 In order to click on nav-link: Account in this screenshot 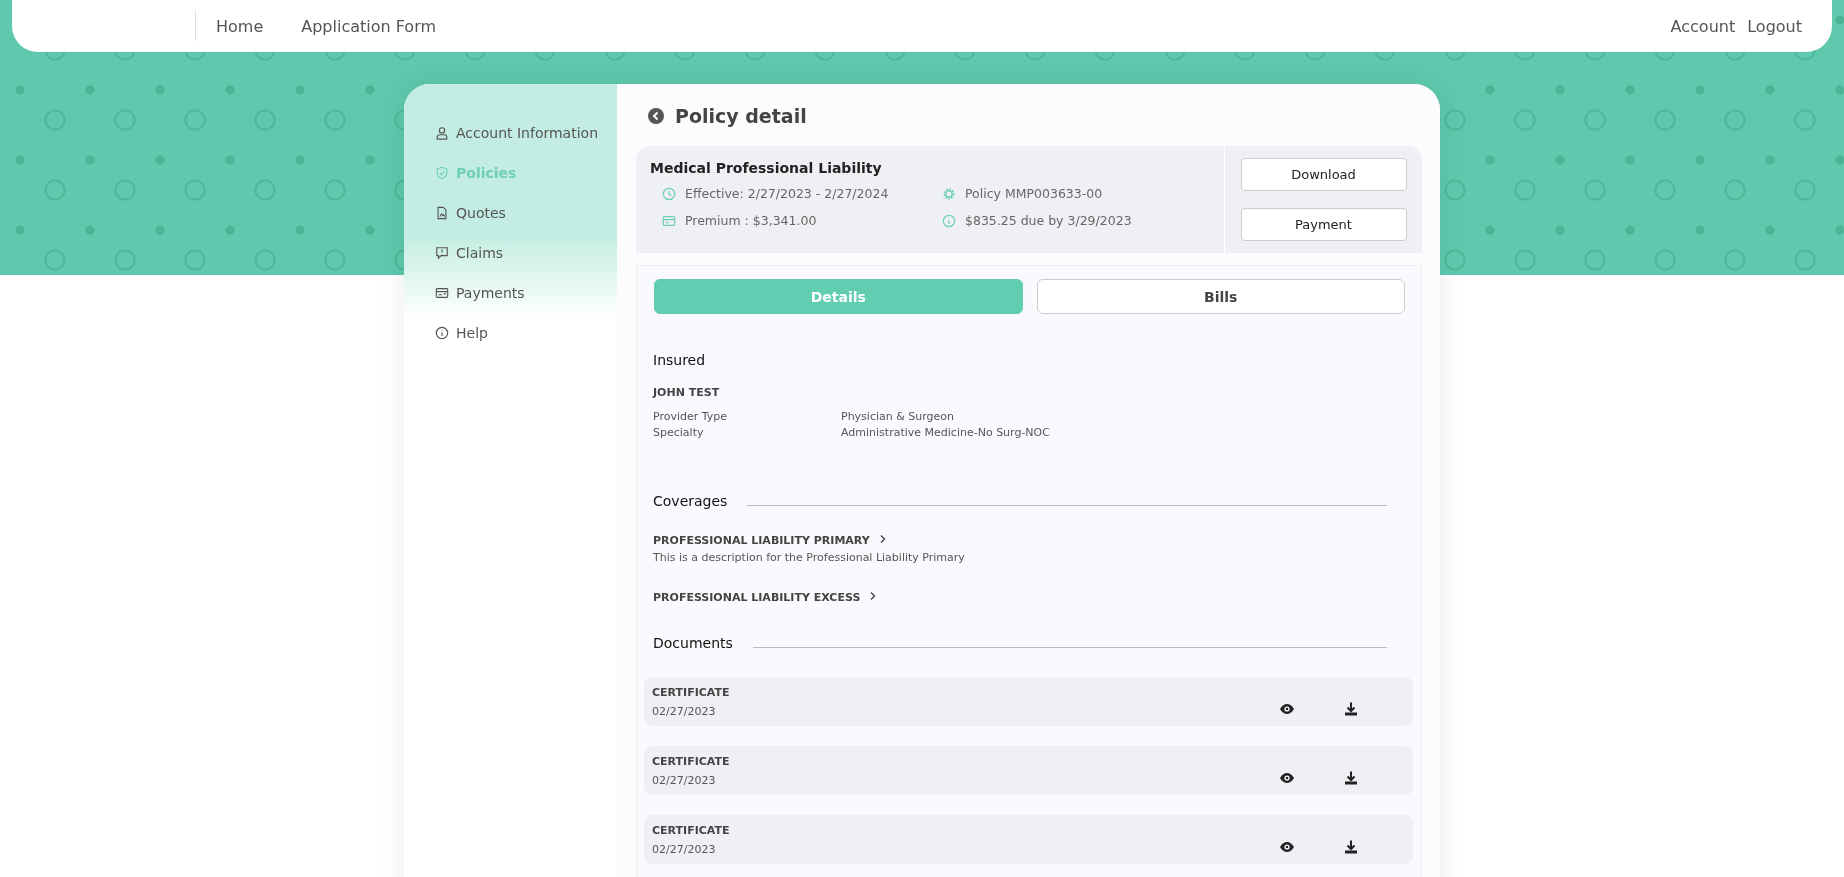, I will do `click(1703, 26)`.